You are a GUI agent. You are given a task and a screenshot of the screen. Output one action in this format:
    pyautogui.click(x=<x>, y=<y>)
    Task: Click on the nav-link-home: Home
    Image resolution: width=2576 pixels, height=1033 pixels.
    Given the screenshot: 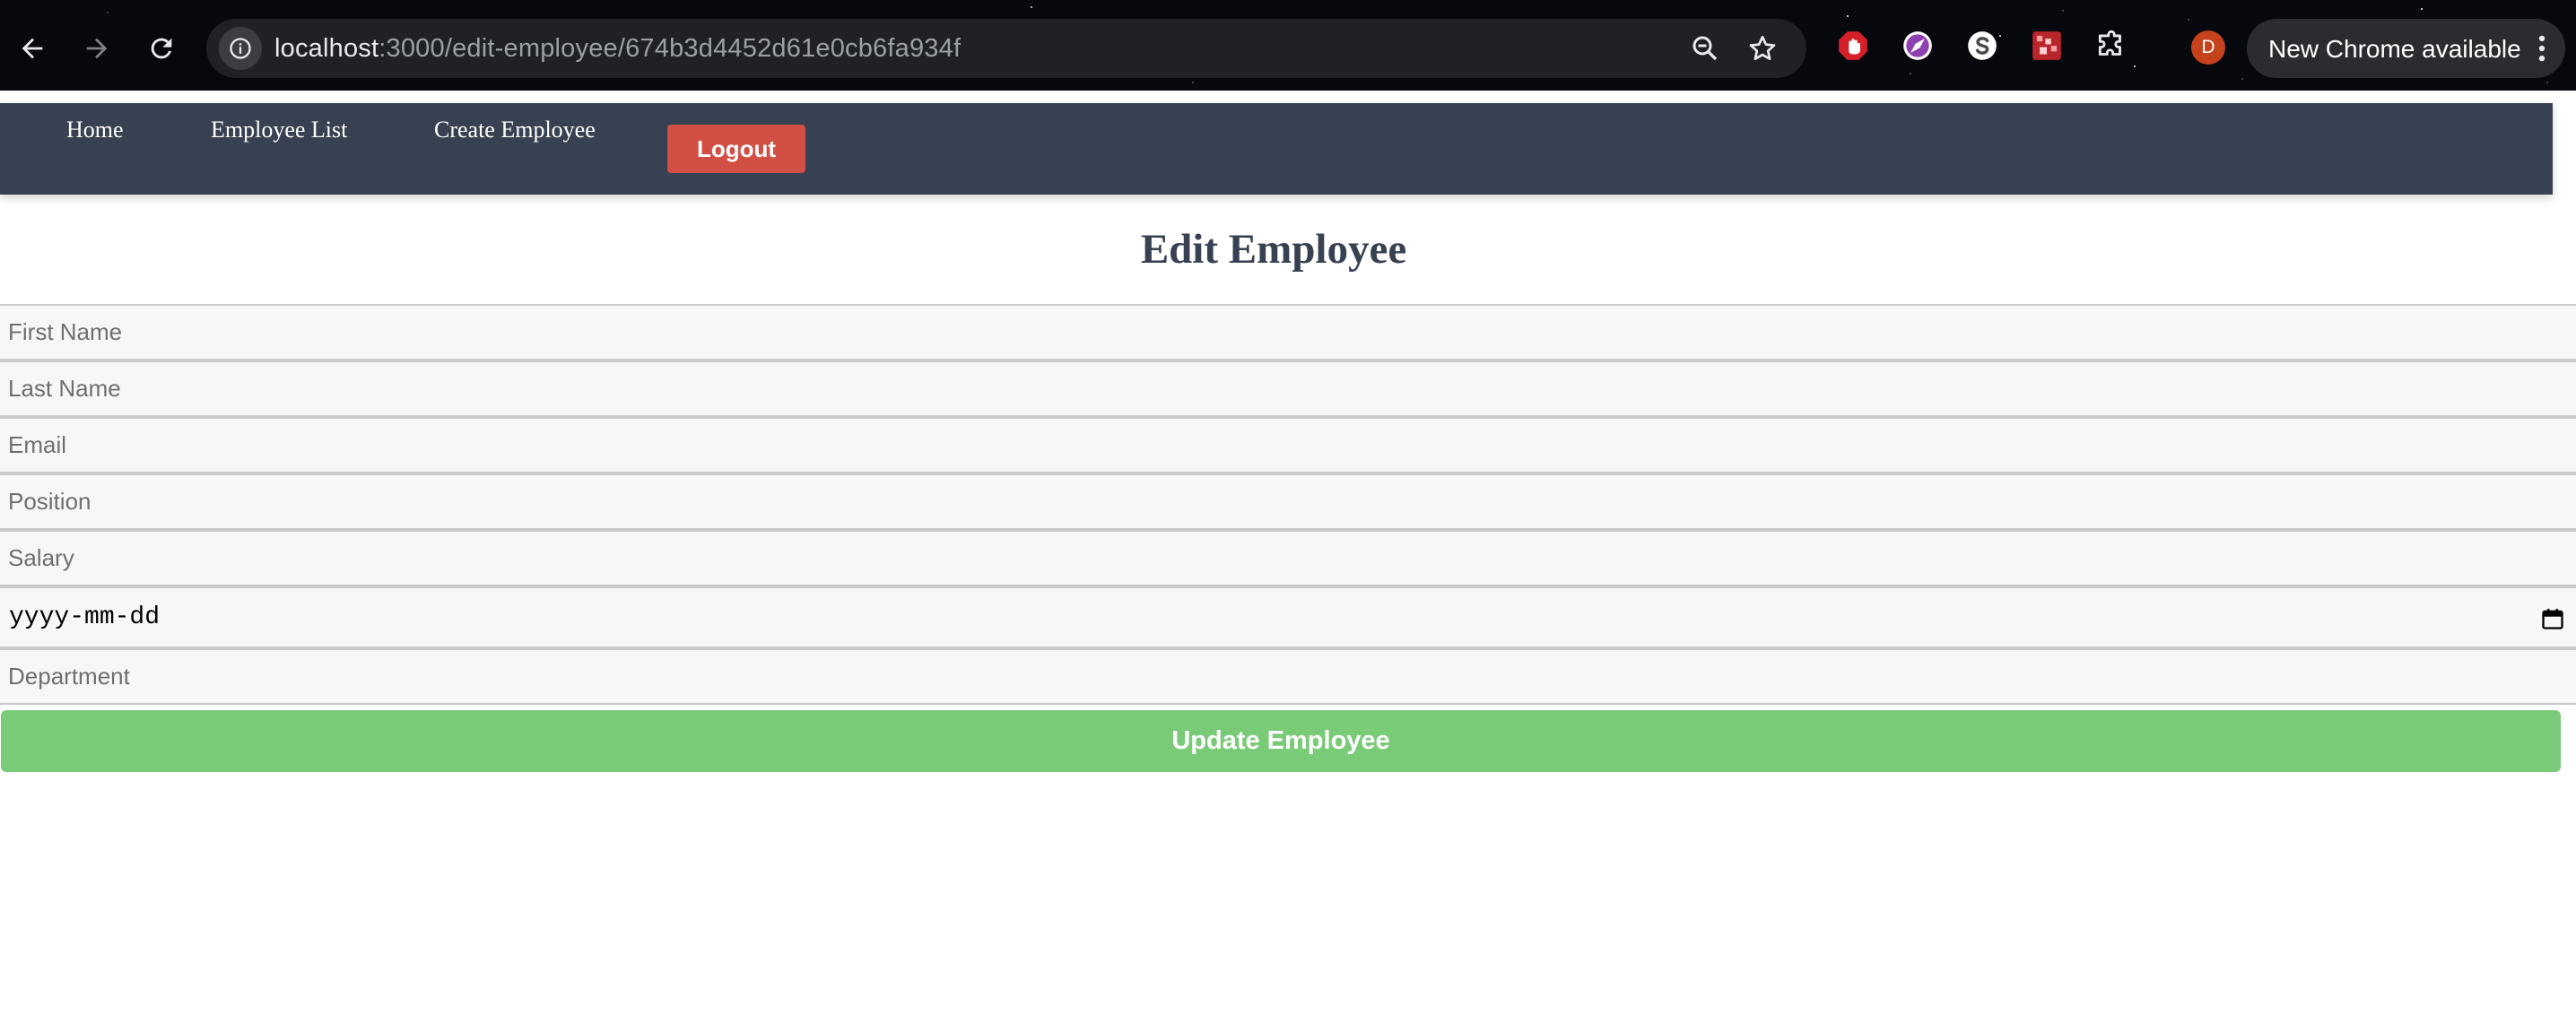 What is the action you would take?
    pyautogui.click(x=95, y=130)
    